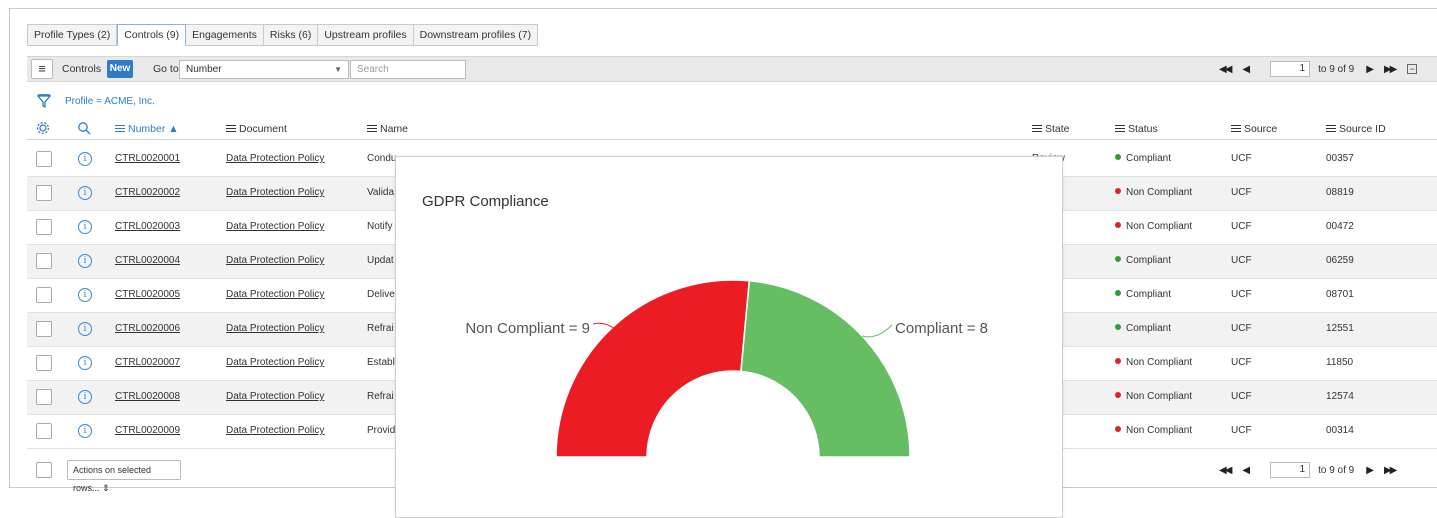  Describe the element at coordinates (147, 396) in the screenshot. I see `control-number-link: CTRL0020008` at that location.